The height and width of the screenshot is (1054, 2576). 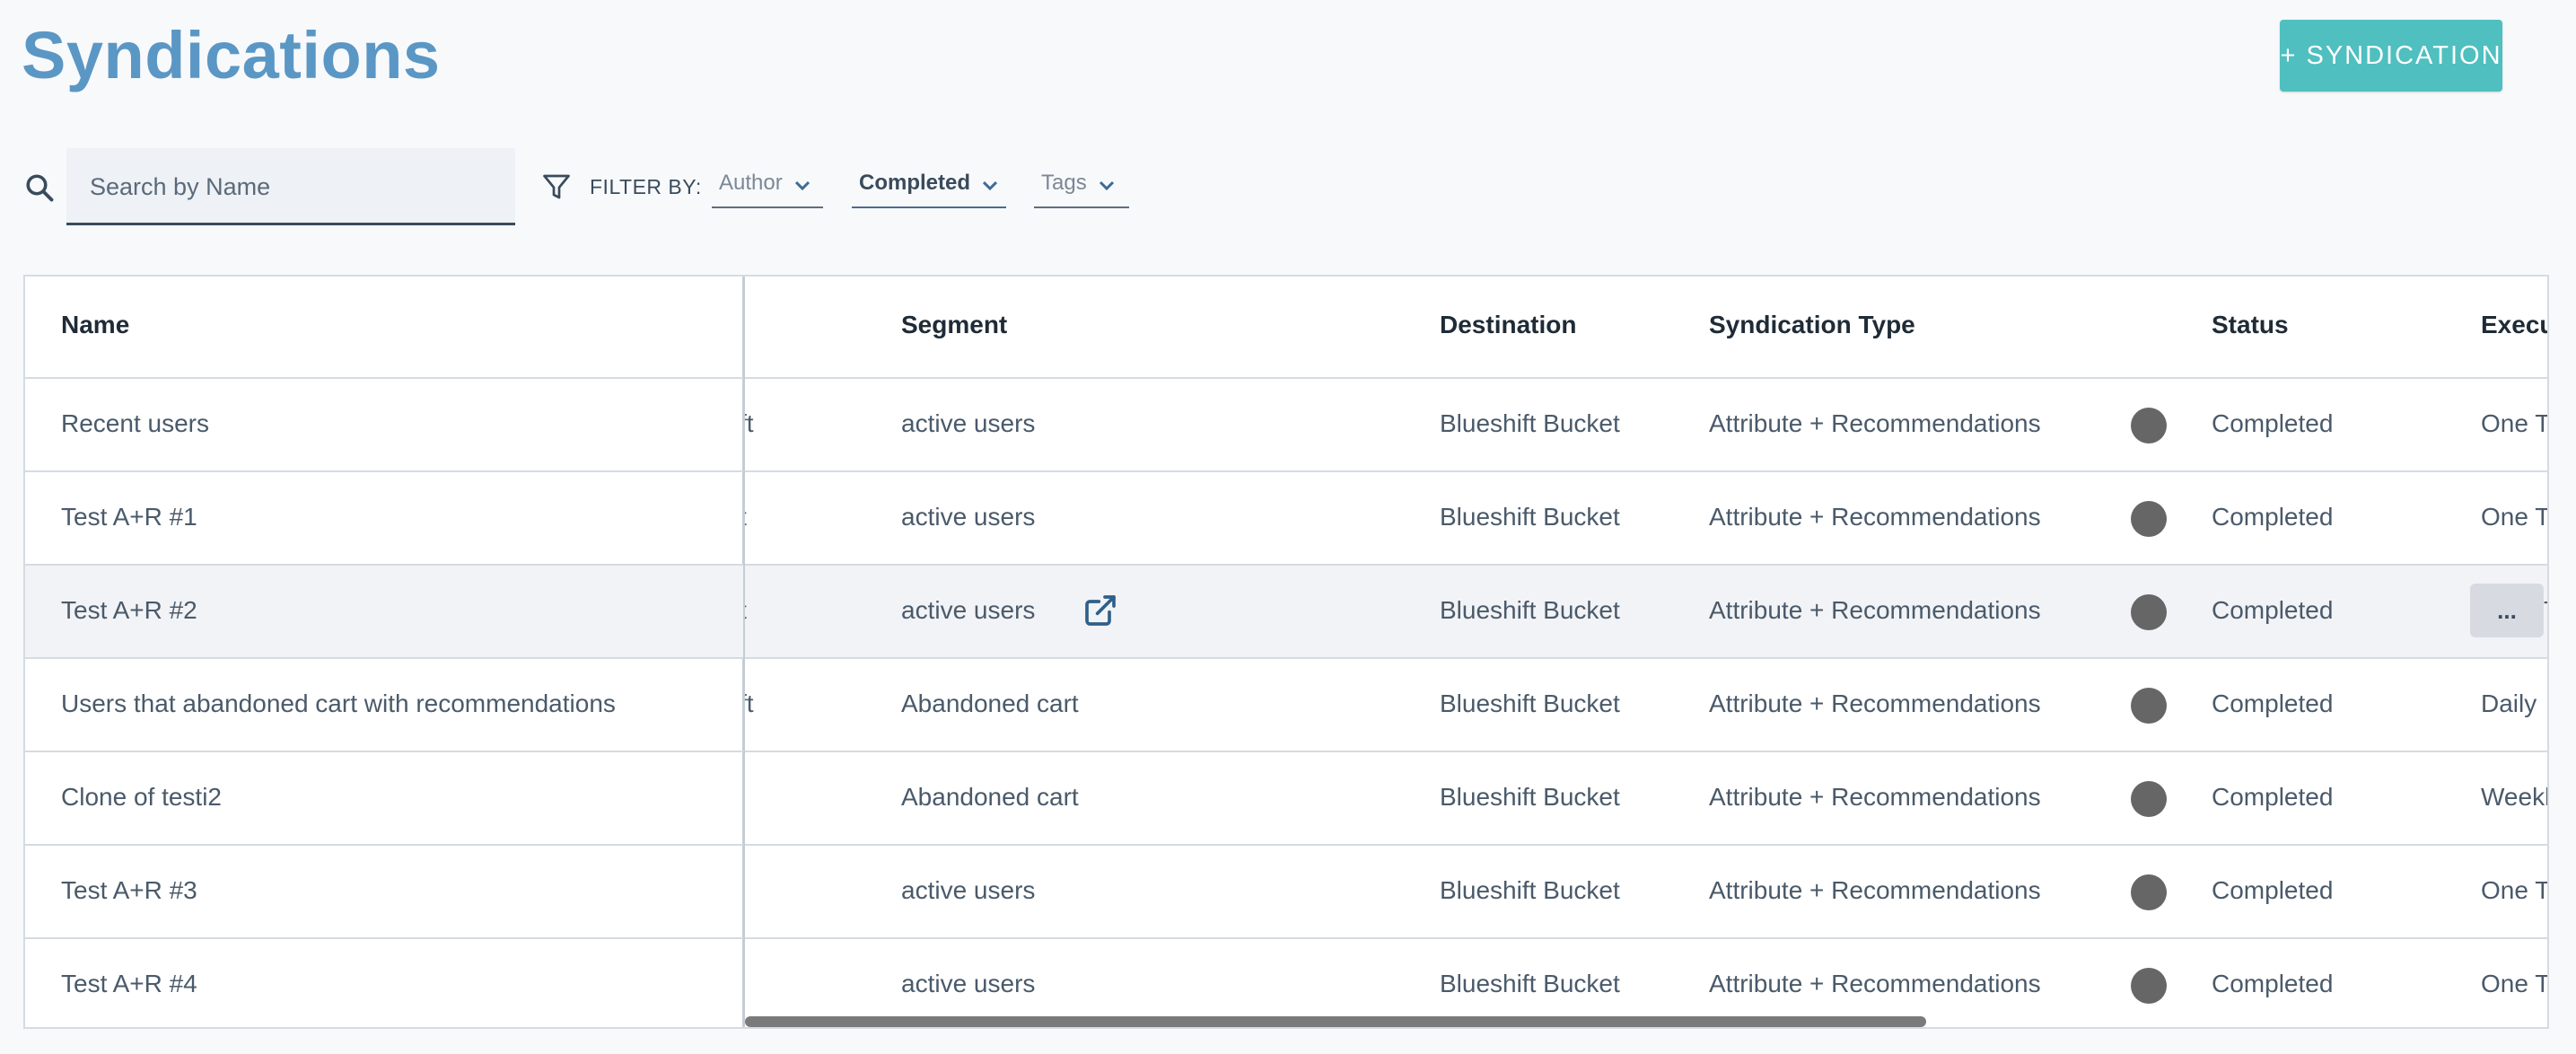 What do you see at coordinates (384, 610) in the screenshot?
I see `name-row: Test A+R #2` at bounding box center [384, 610].